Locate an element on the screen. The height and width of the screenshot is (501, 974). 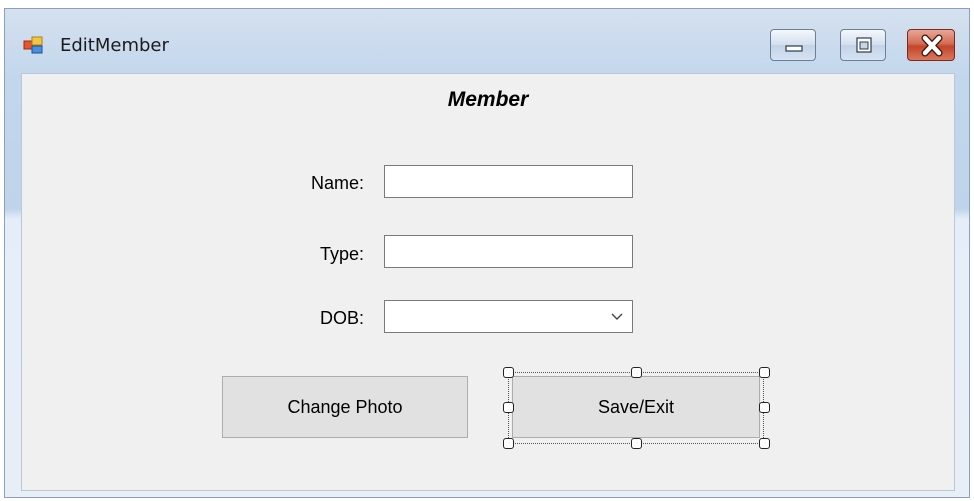
change-photo-button: Change Photo is located at coordinates (345, 407).